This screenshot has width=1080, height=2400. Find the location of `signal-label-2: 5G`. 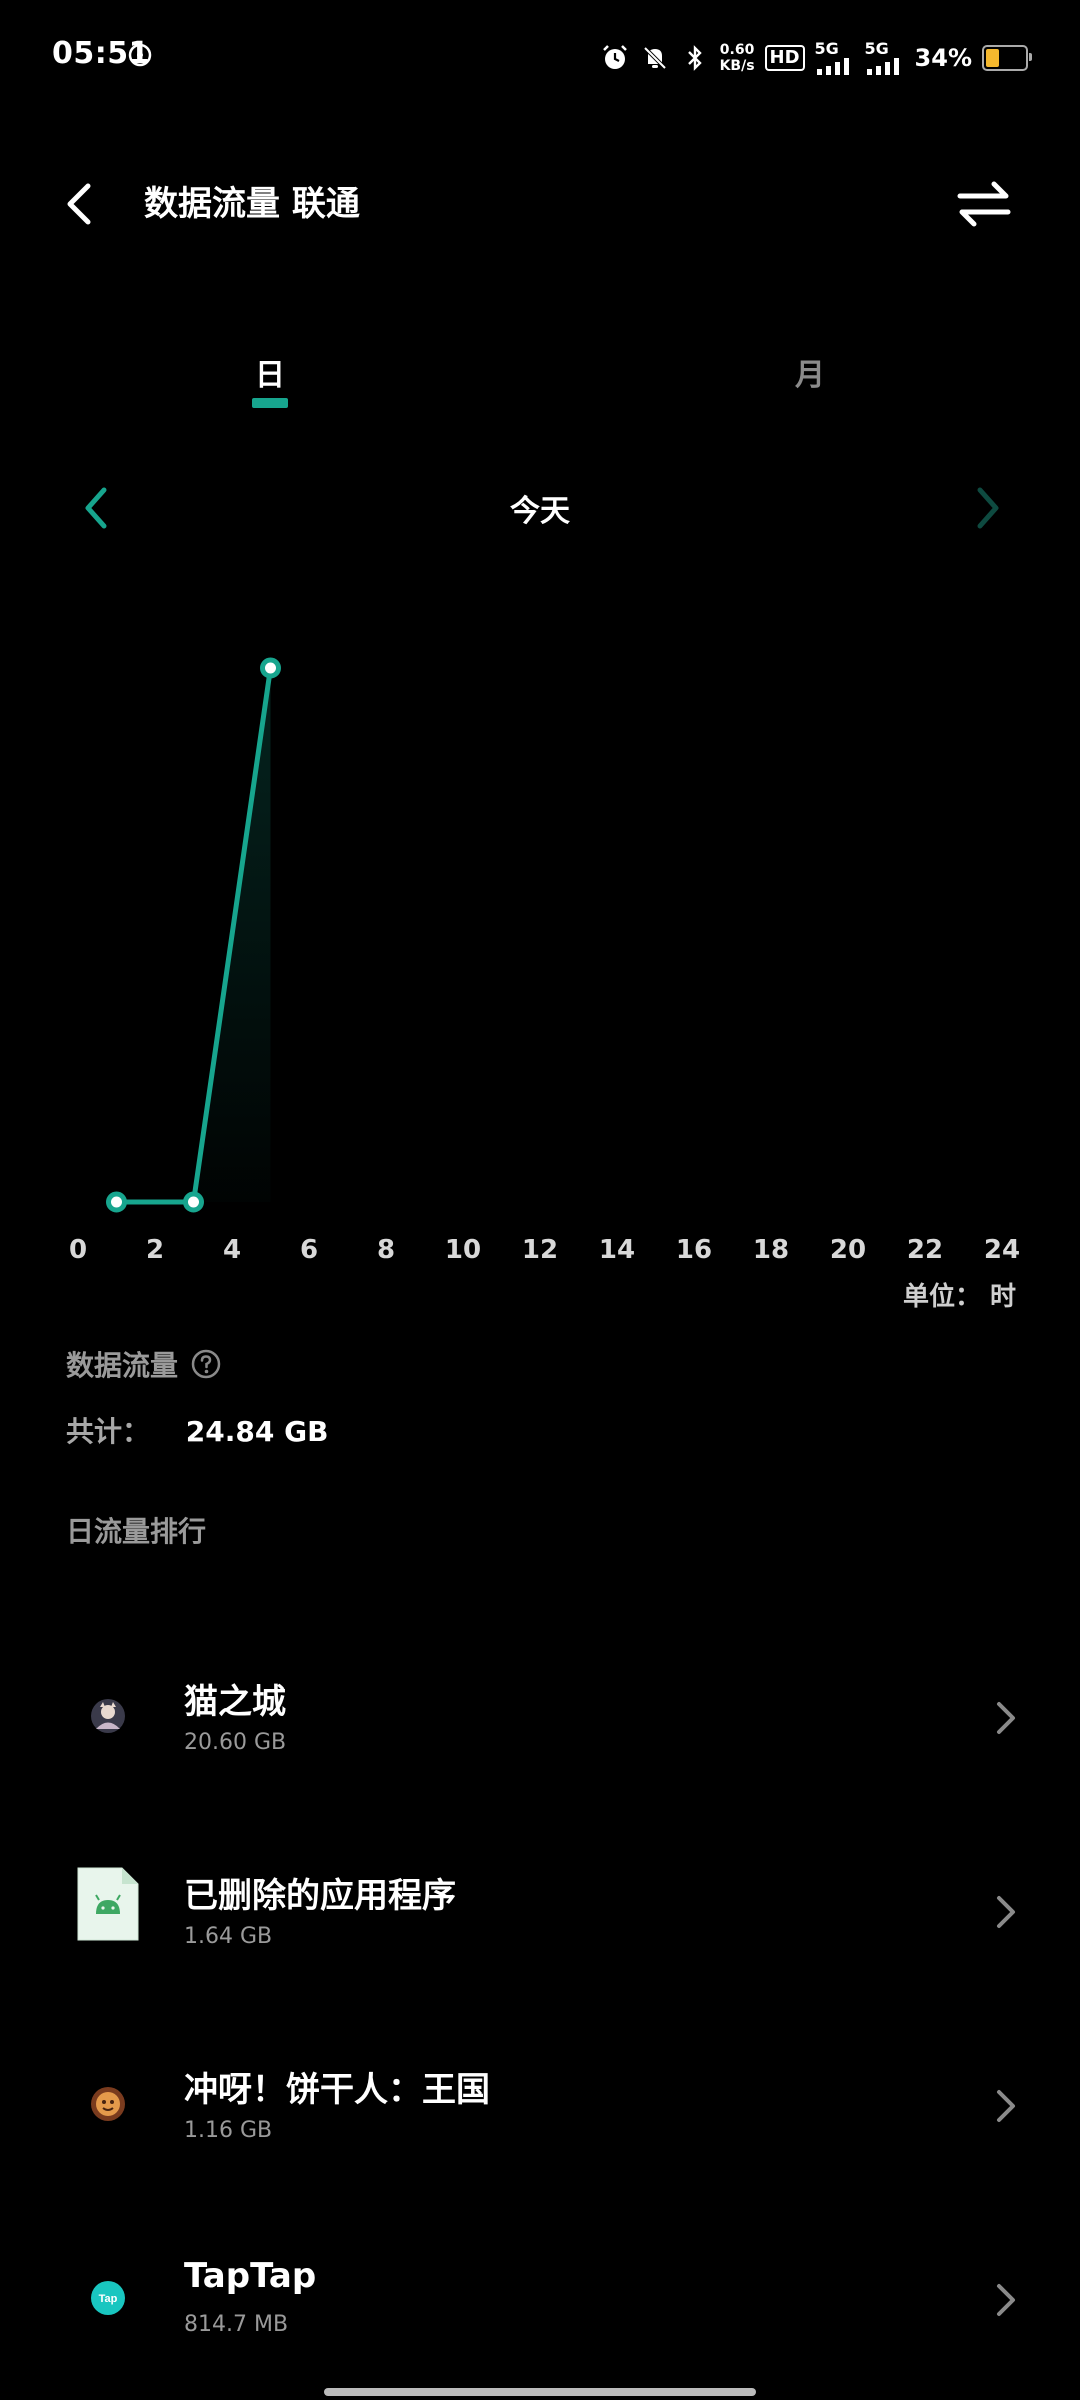

signal-label-2: 5G is located at coordinates (876, 48).